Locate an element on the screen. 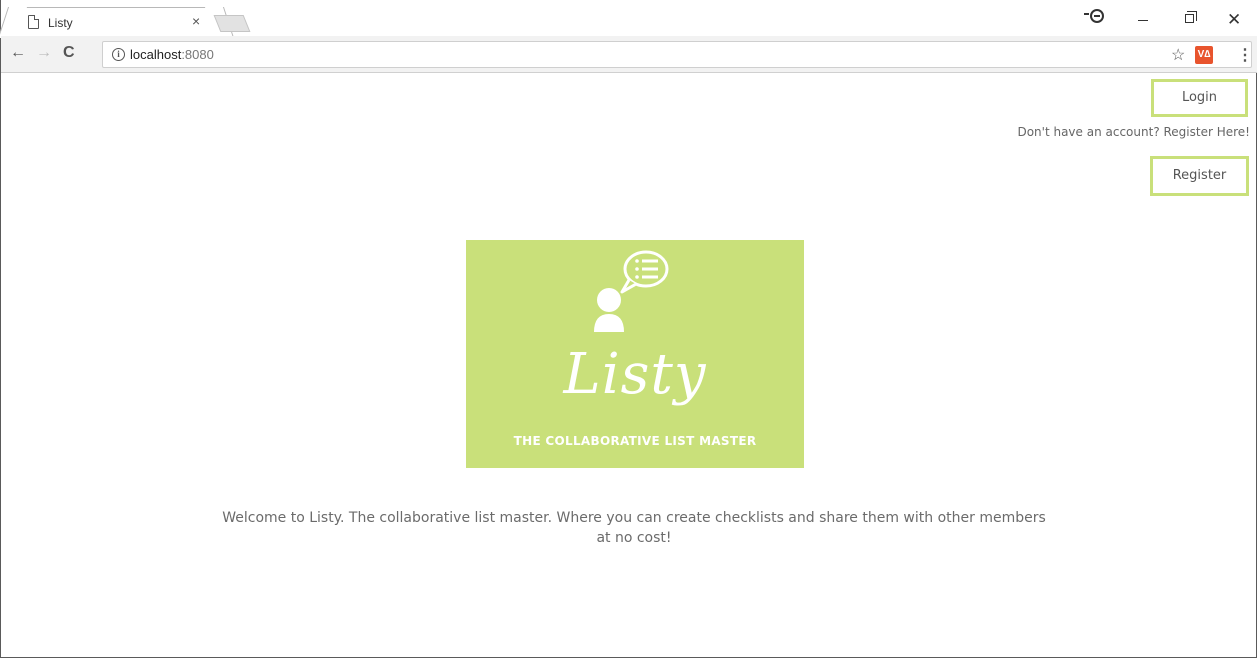 This screenshot has height=658, width=1257. forward-icon: → is located at coordinates (44, 53).